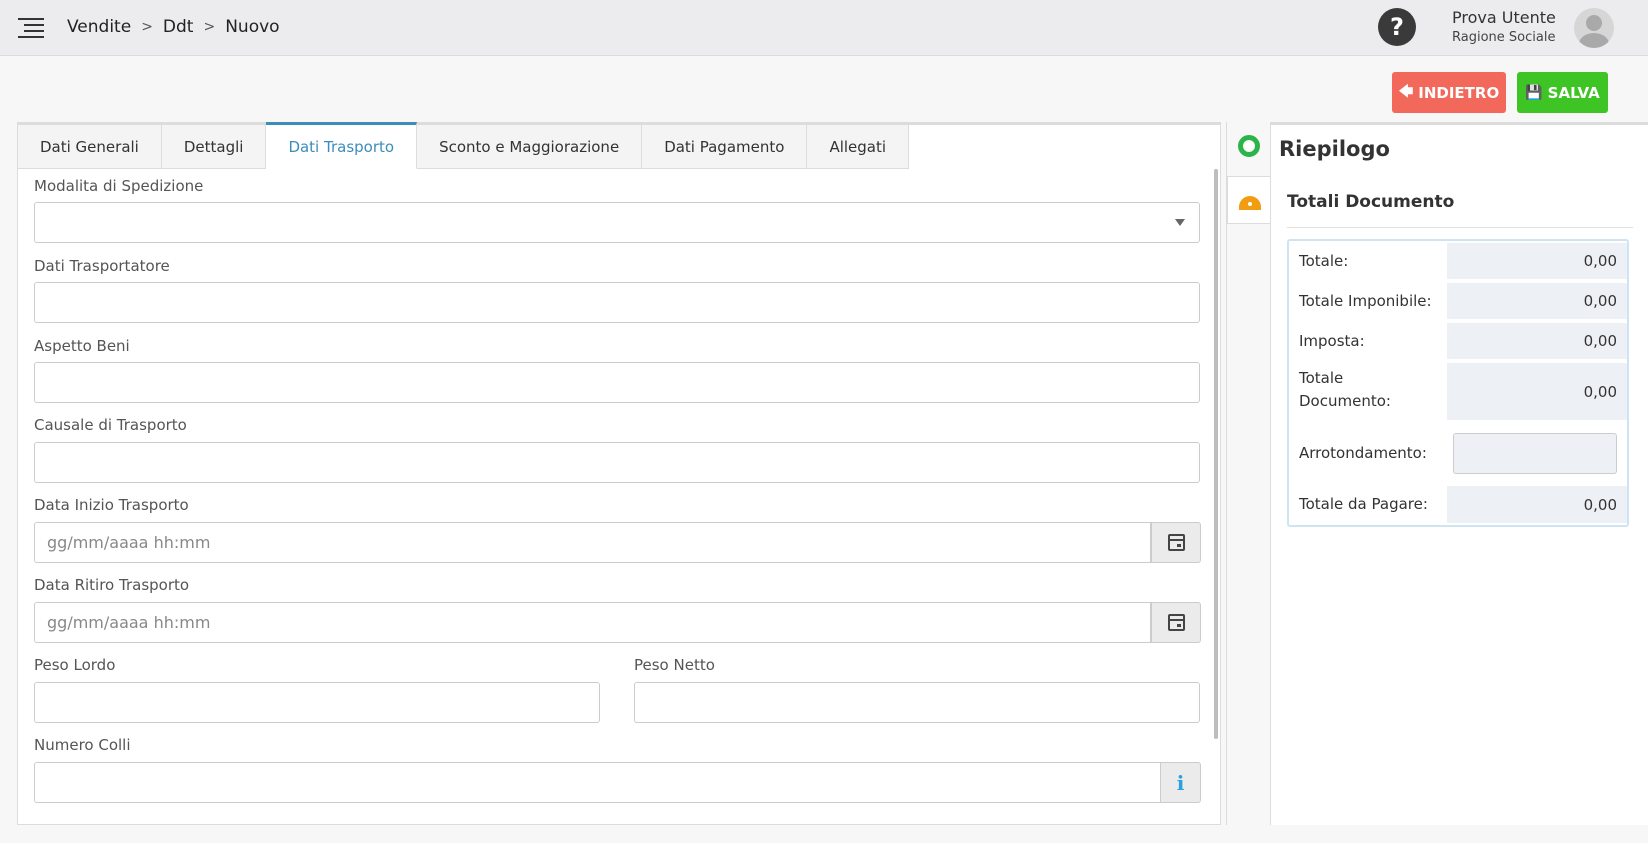 The height and width of the screenshot is (843, 1648). I want to click on data-ritiro-label: Data Ritiro Trasporto, so click(112, 585).